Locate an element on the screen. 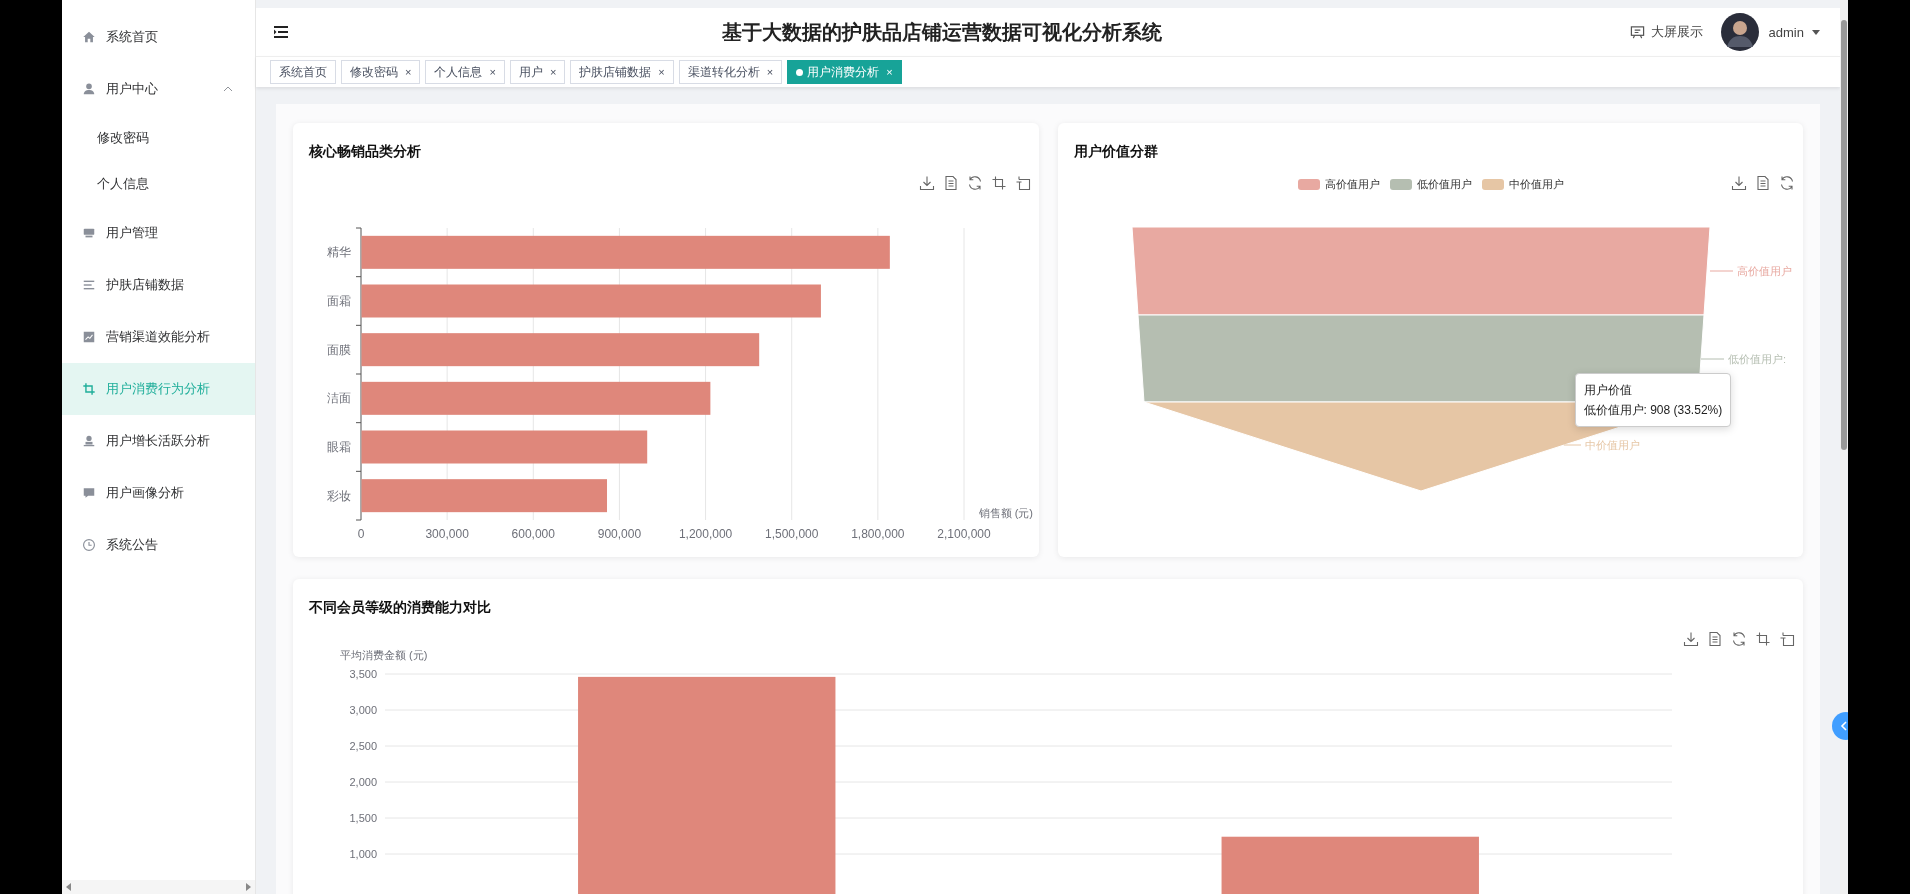 This screenshot has height=894, width=1910. axis-label: 900,000 is located at coordinates (619, 534).